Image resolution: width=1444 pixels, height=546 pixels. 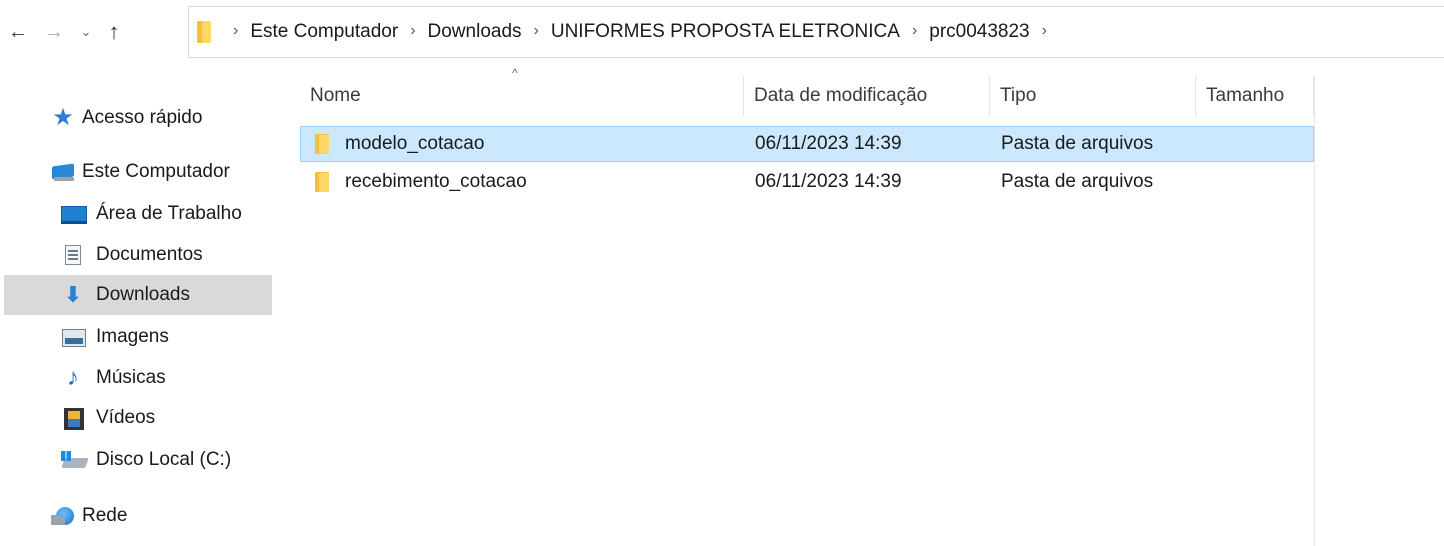 I want to click on breadcrumb-uniformes: UNIFORMES PROPOSTA ELETRONICA, so click(x=725, y=32).